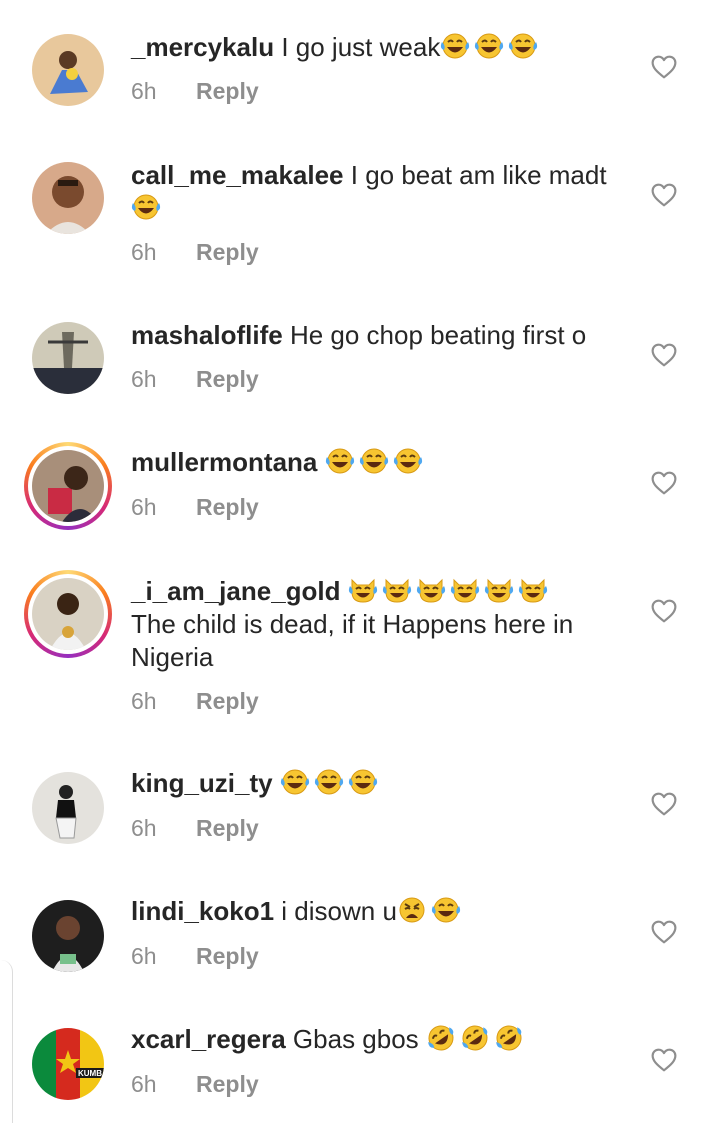 Image resolution: width=720 pixels, height=1123 pixels. What do you see at coordinates (68, 1064) in the screenshot?
I see `avatar: KUMBA` at bounding box center [68, 1064].